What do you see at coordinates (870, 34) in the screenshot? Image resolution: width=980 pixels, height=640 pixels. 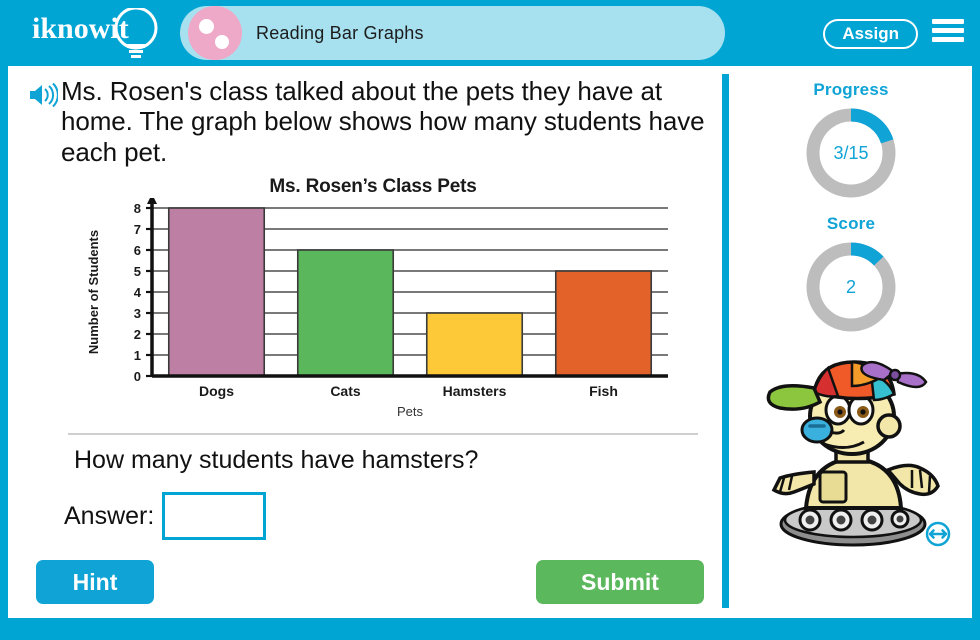 I see `assign-button: Assign` at bounding box center [870, 34].